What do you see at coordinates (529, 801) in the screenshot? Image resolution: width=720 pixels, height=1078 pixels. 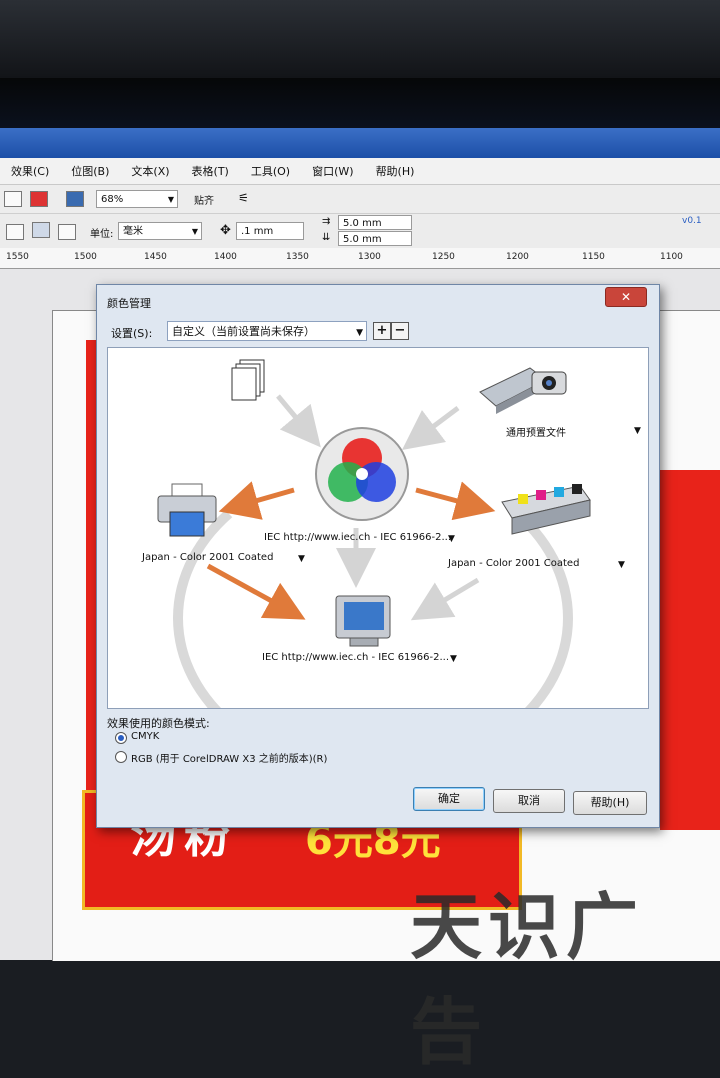 I see `cancel-button: 取消` at bounding box center [529, 801].